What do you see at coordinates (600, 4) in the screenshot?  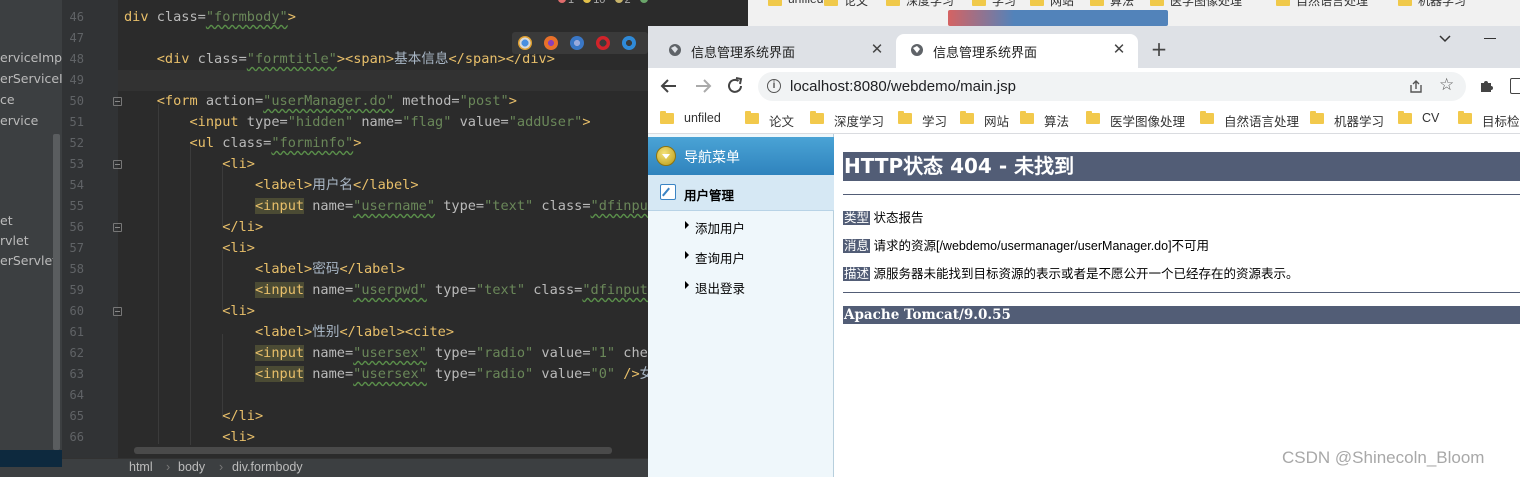 I see `inspection-widget: 1 10 2 15` at bounding box center [600, 4].